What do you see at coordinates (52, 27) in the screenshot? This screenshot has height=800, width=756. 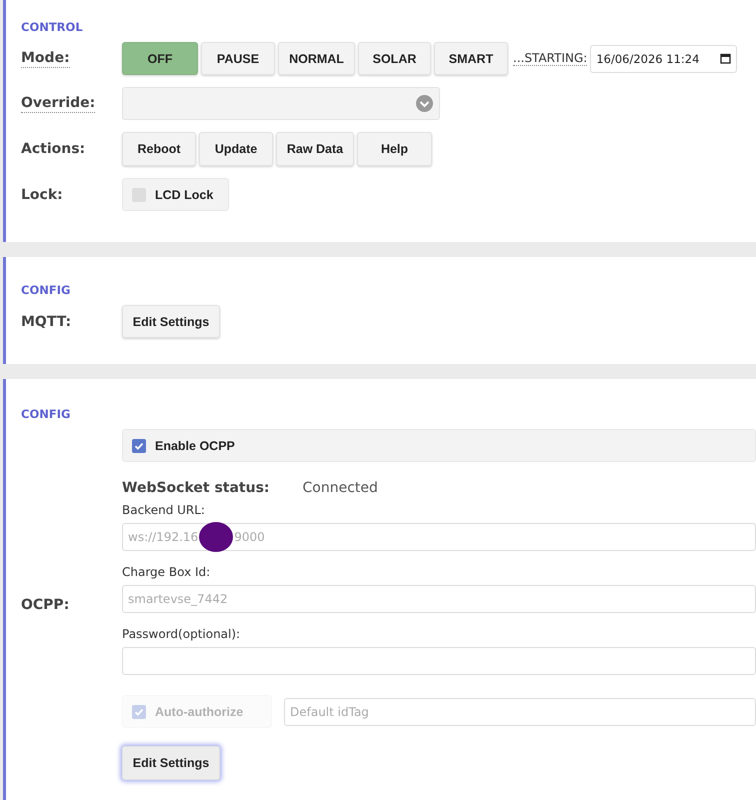 I see `section-heading: CONTROL` at bounding box center [52, 27].